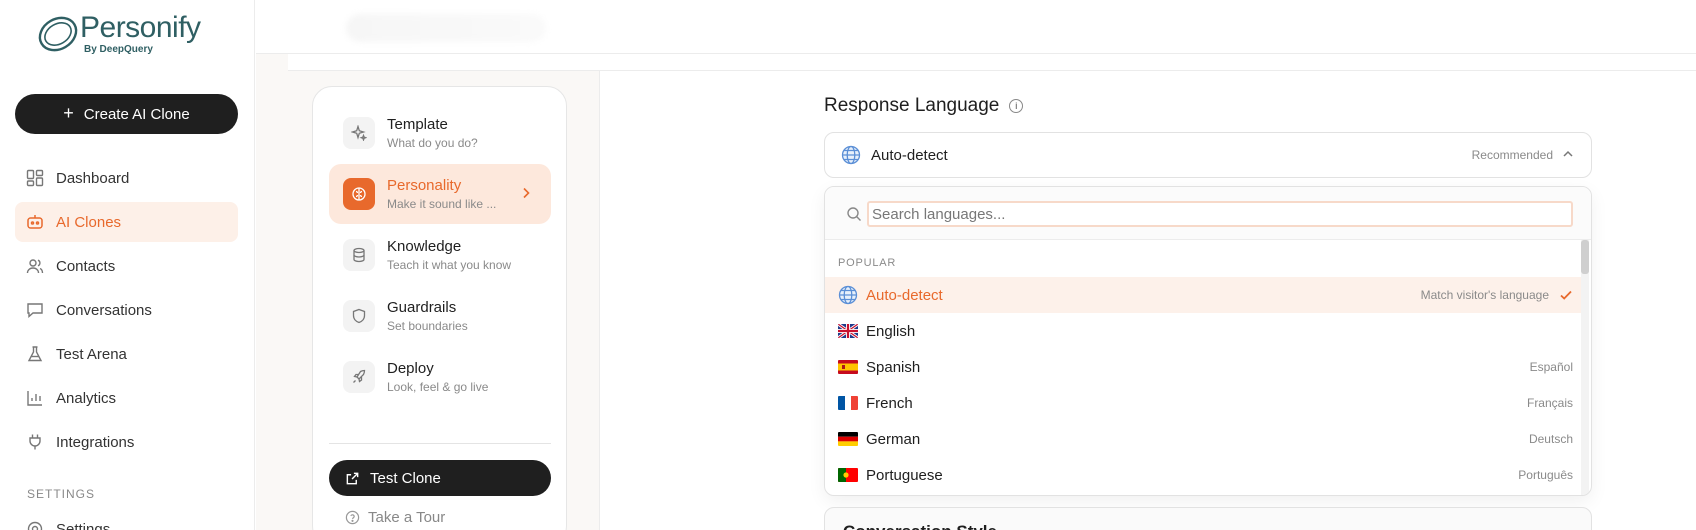  Describe the element at coordinates (359, 255) in the screenshot. I see `database-icon` at that location.